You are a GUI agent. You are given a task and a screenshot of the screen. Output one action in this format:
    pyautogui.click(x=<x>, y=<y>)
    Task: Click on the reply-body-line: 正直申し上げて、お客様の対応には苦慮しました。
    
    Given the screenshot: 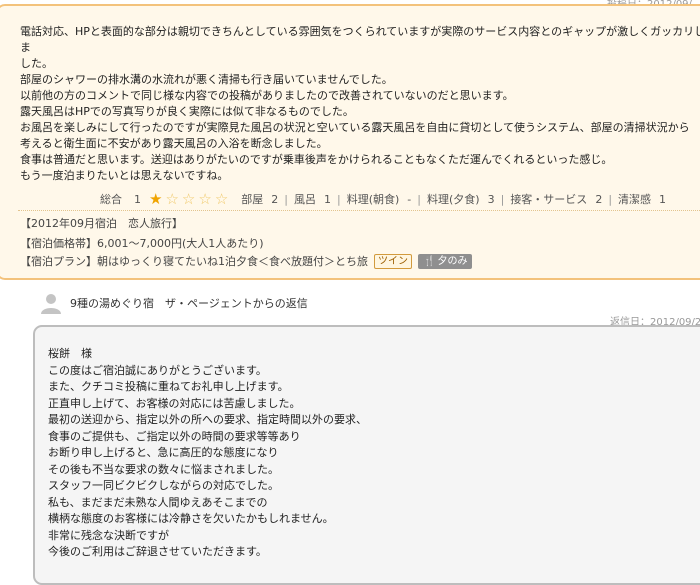 What is the action you would take?
    pyautogui.click(x=174, y=403)
    